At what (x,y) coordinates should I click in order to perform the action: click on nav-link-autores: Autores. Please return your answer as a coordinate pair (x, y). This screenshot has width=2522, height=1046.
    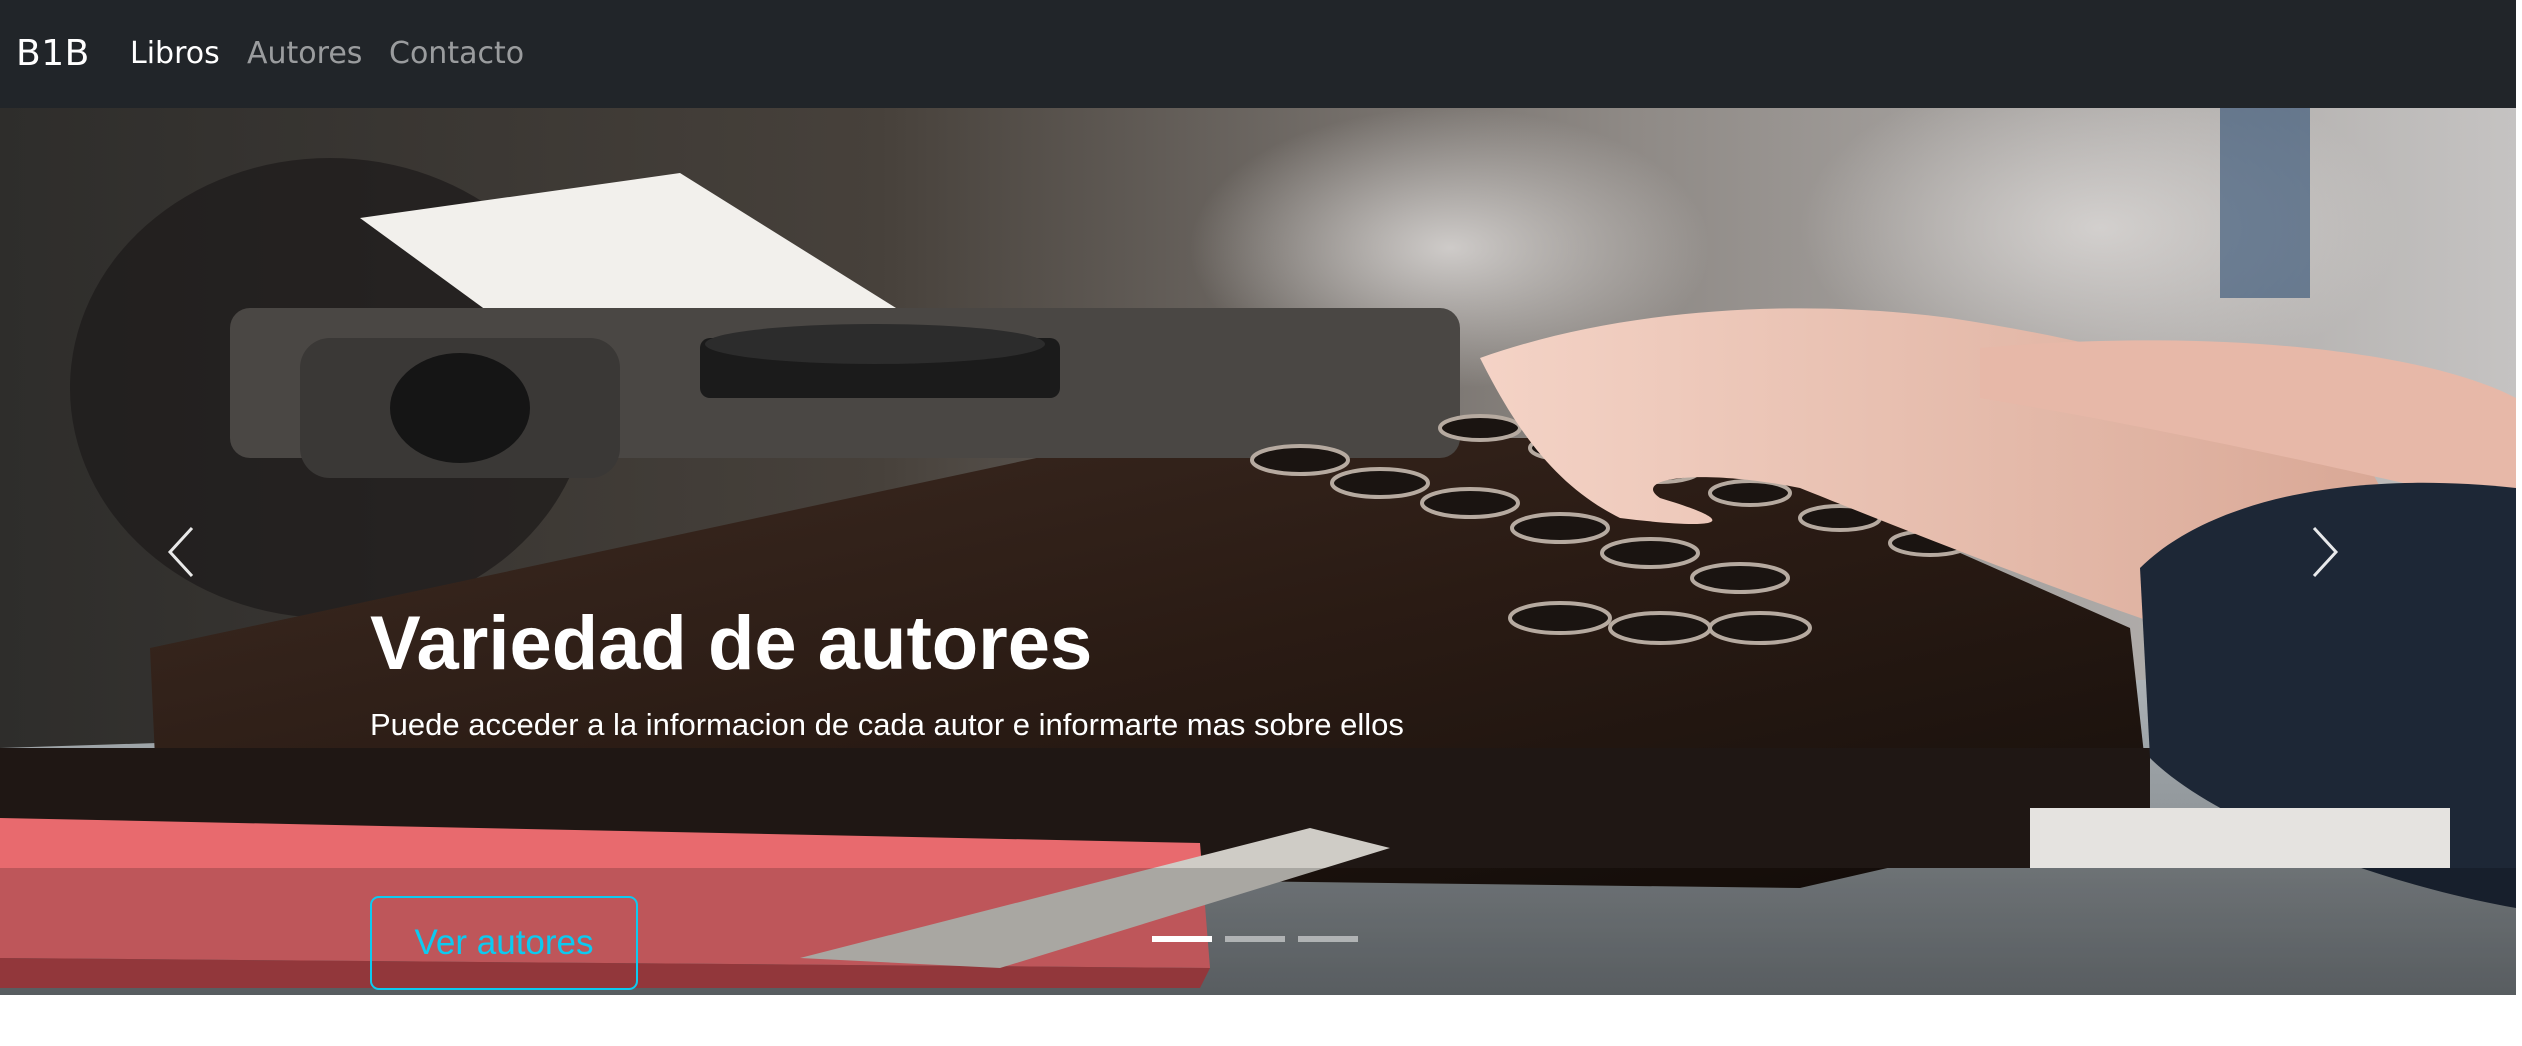
    Looking at the image, I should click on (304, 54).